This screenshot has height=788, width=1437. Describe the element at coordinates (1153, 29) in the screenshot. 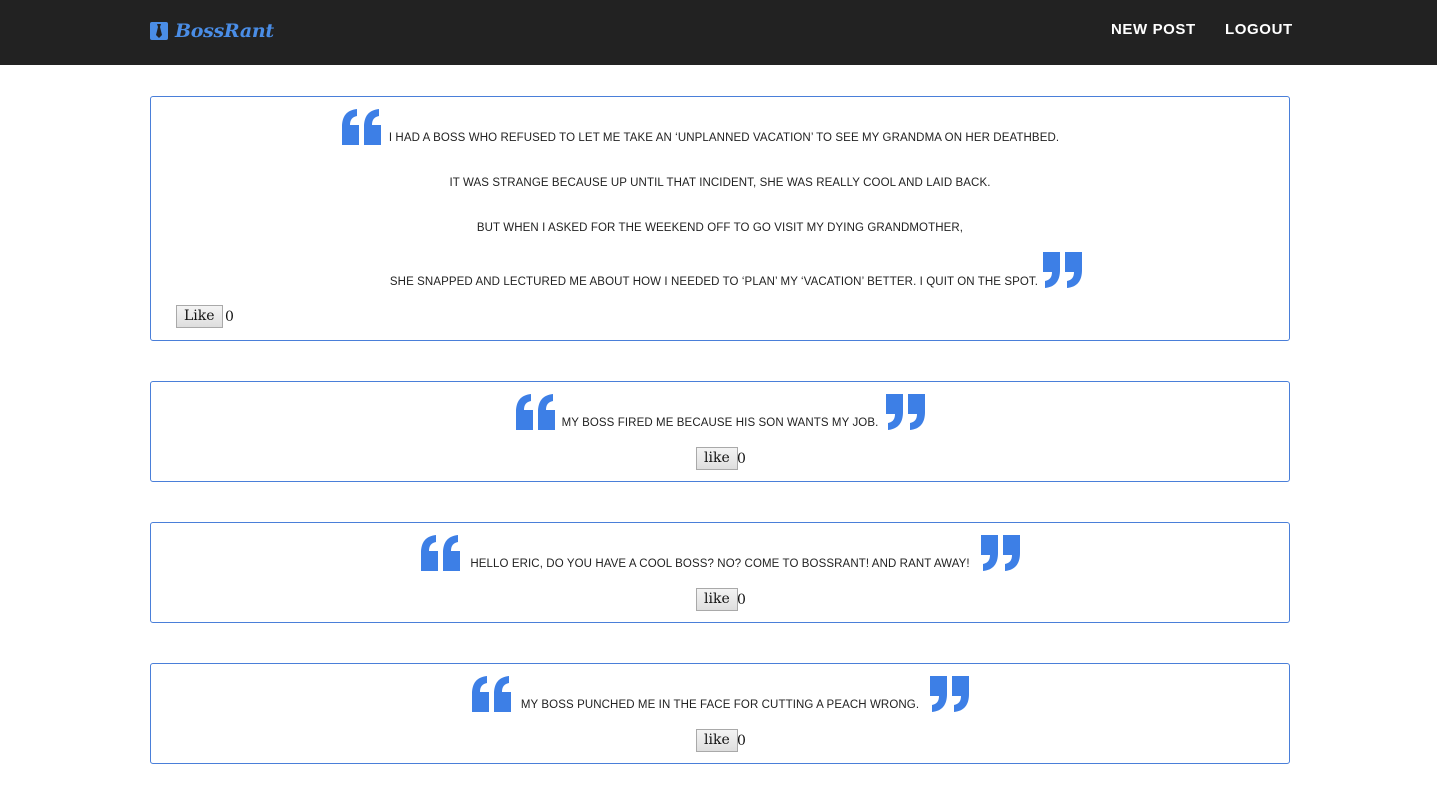

I see `new-post-link: NEW POST` at that location.